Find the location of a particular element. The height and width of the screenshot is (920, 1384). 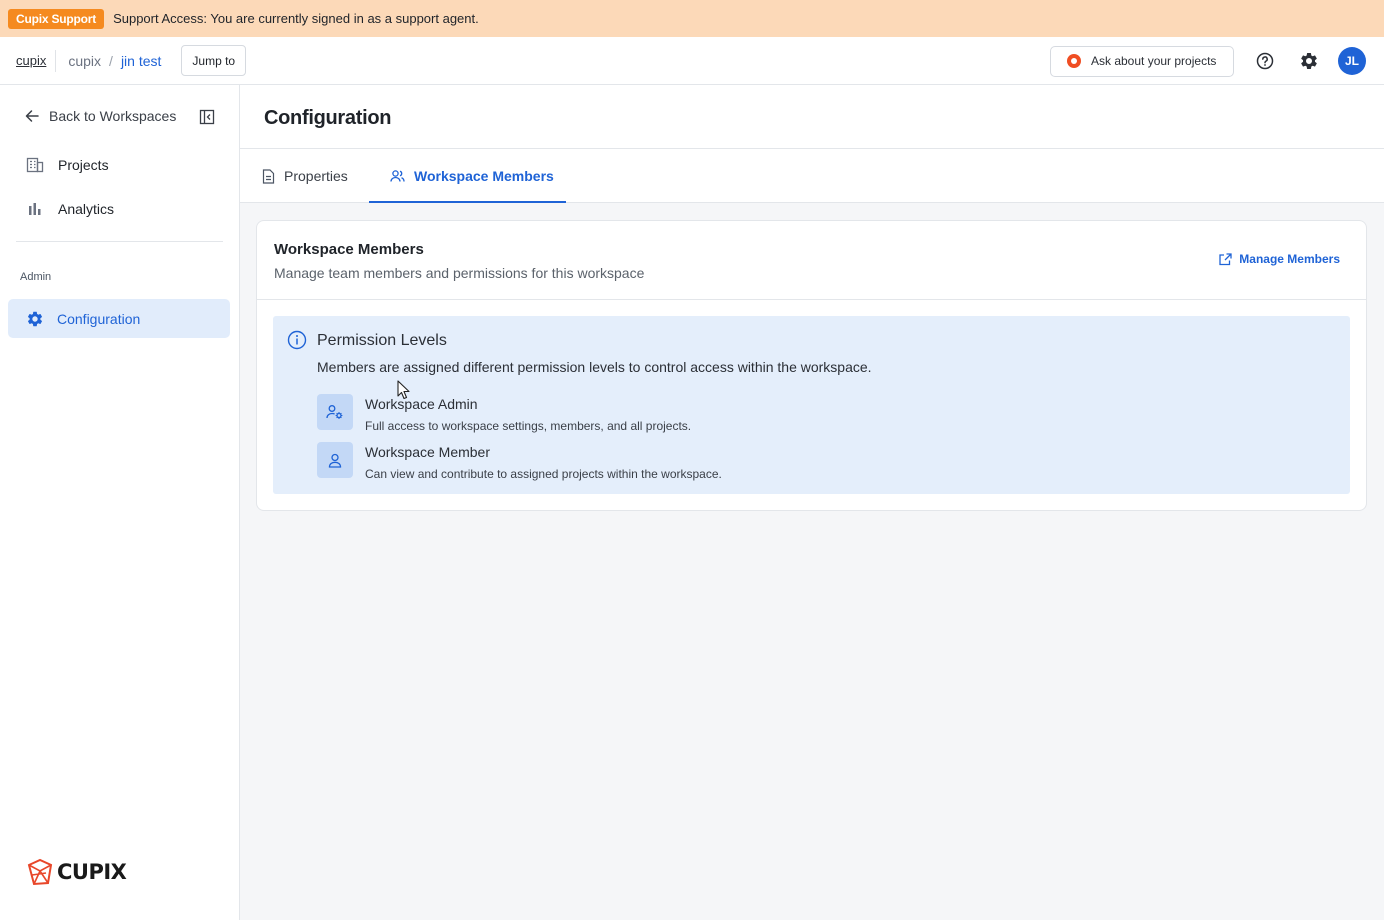

grid-building-icon is located at coordinates (35, 165).